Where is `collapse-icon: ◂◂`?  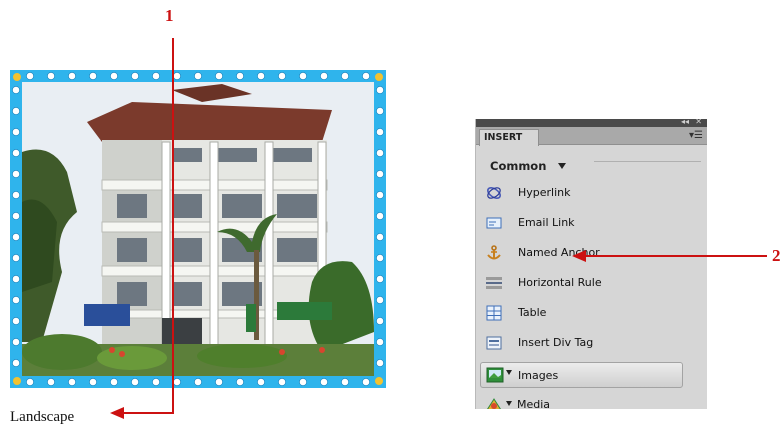
collapse-icon: ◂◂ is located at coordinates (685, 122).